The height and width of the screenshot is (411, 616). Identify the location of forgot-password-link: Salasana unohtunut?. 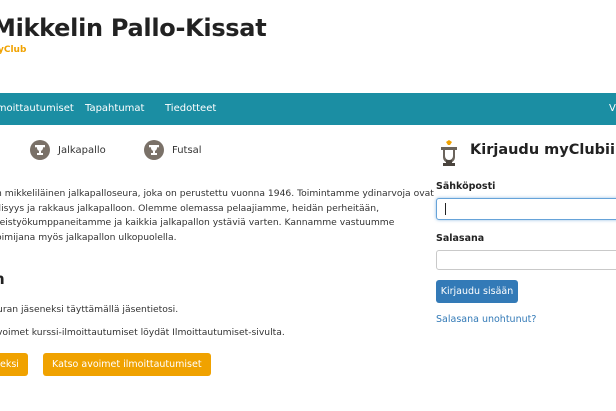
(486, 319).